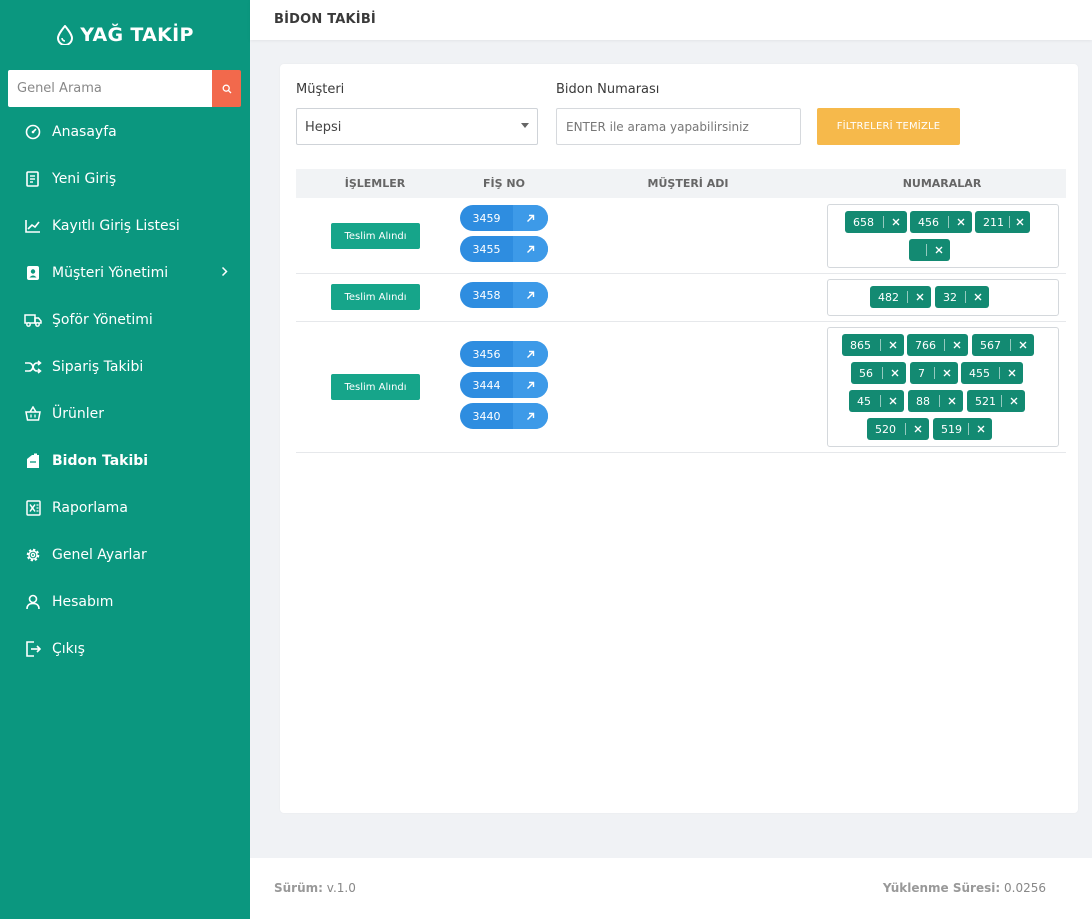 The image size is (1092, 919). Describe the element at coordinates (876, 222) in the screenshot. I see `number-tag: 658` at that location.